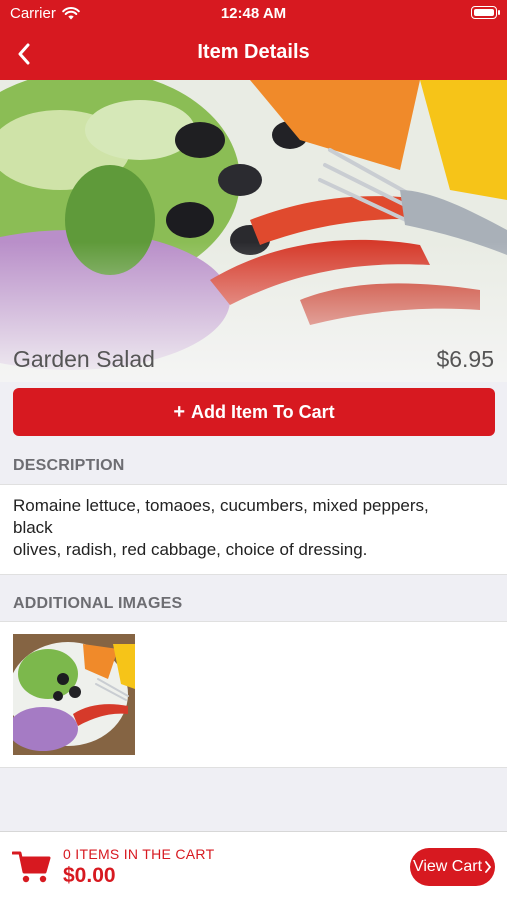  I want to click on cart-bar: 0 ITEMS IN THE CART $0.00 View Cart, so click(253, 865).